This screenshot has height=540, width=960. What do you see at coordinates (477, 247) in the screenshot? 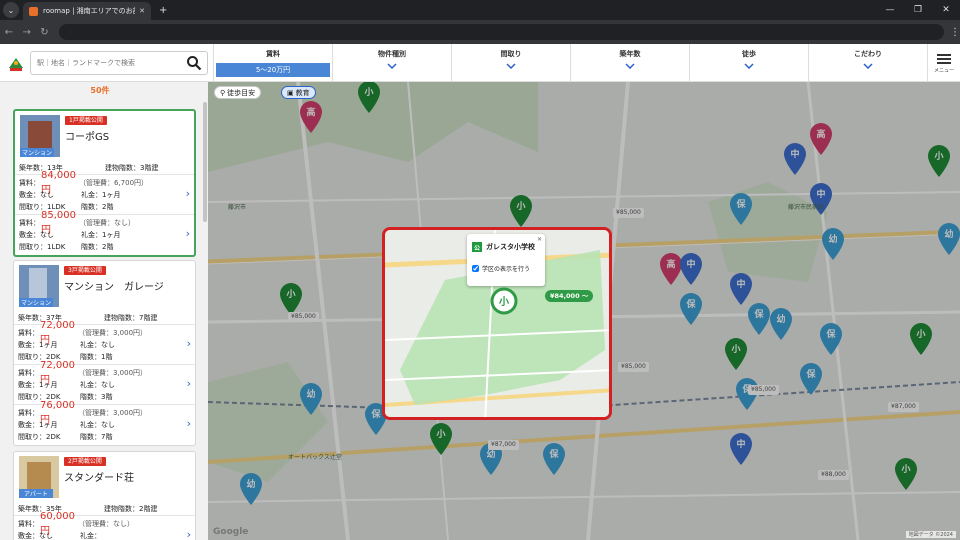
I see `school-type-icon: 公` at bounding box center [477, 247].